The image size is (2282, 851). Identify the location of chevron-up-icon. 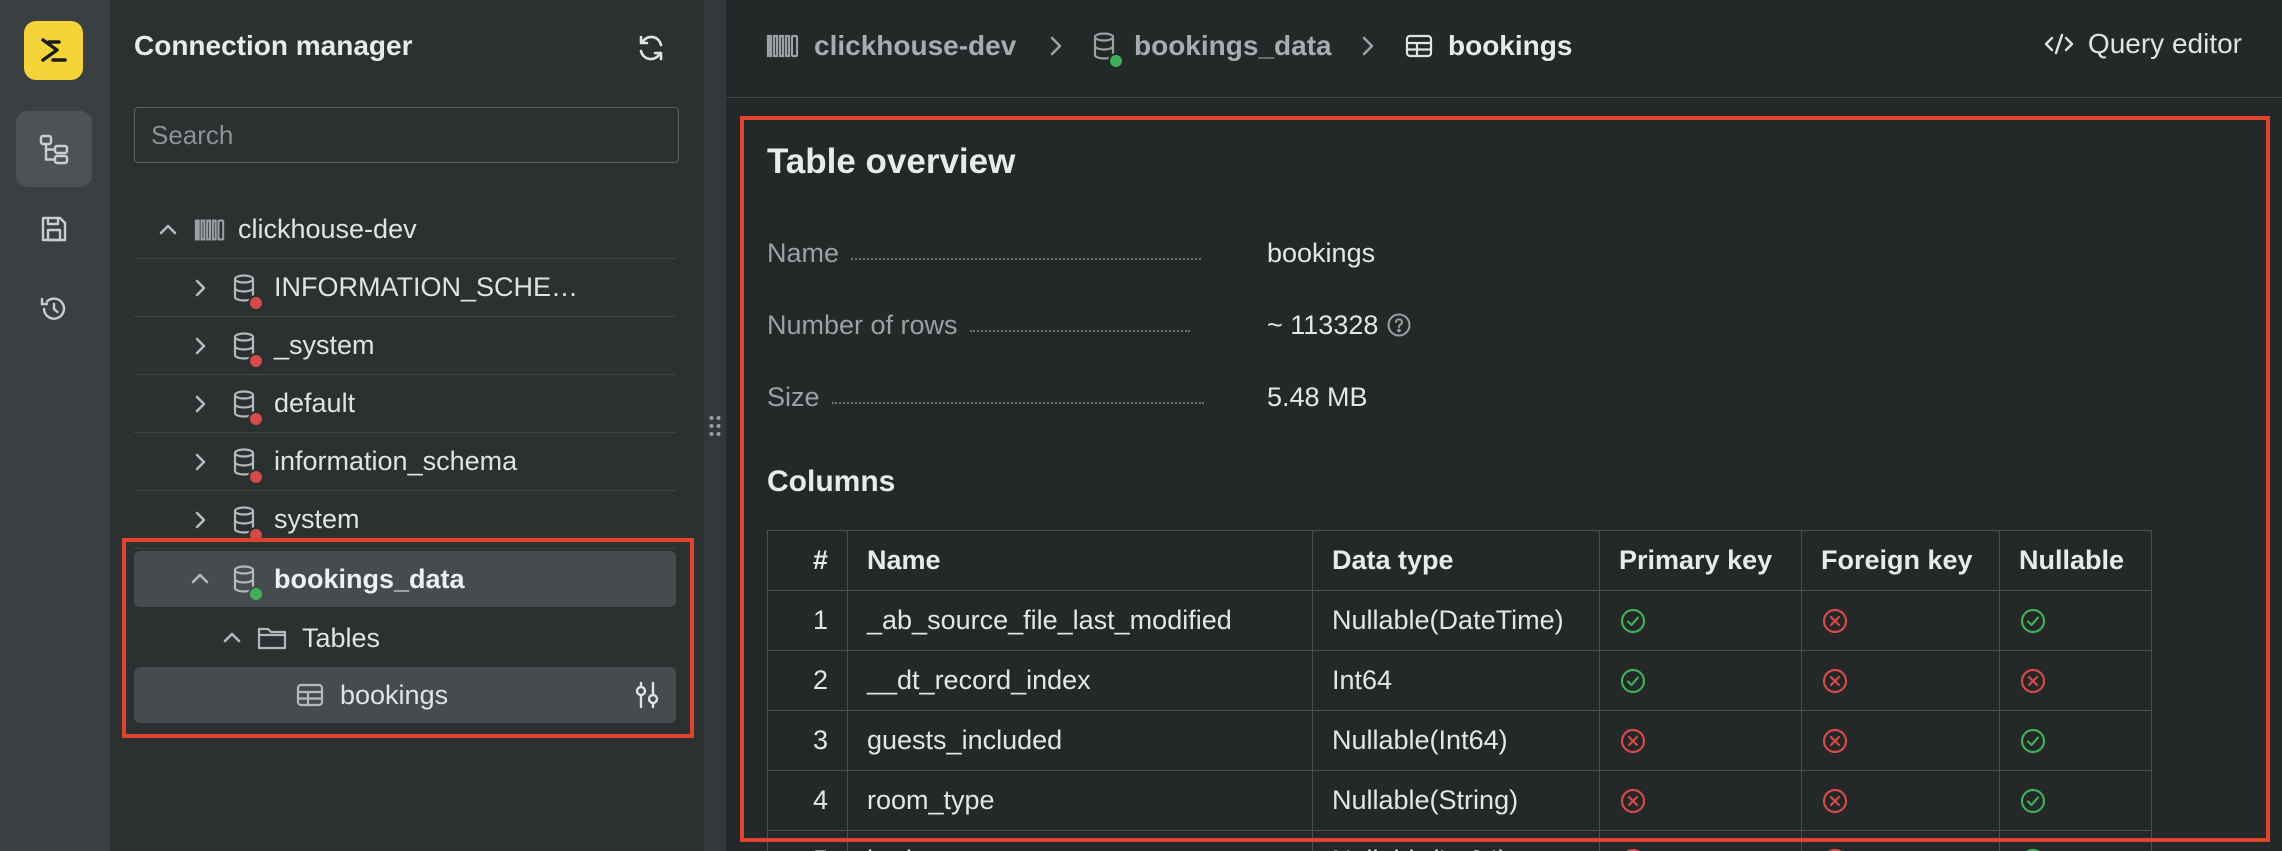
(168, 230).